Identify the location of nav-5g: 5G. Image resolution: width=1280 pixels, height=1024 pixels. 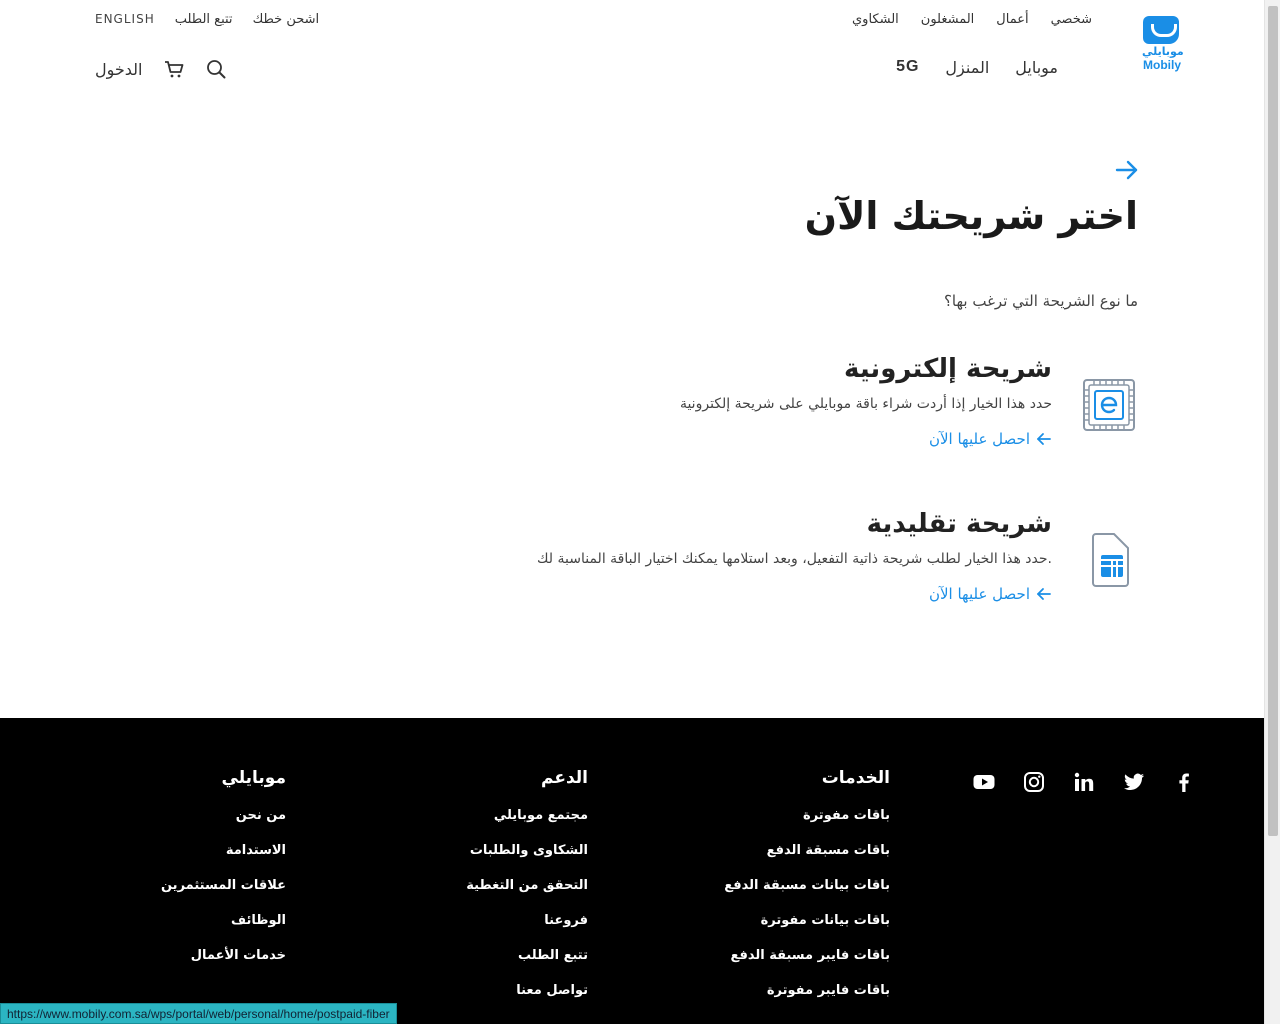
(907, 67).